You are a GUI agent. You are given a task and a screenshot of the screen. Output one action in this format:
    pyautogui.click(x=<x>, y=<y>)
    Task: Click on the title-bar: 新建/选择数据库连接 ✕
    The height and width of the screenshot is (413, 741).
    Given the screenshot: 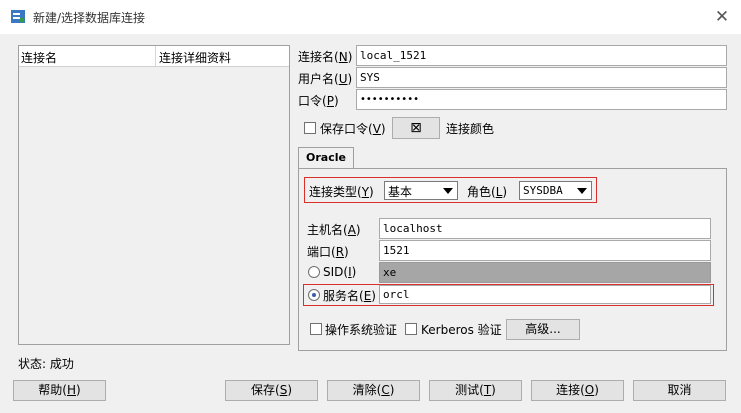 What is the action you would take?
    pyautogui.click(x=370, y=17)
    